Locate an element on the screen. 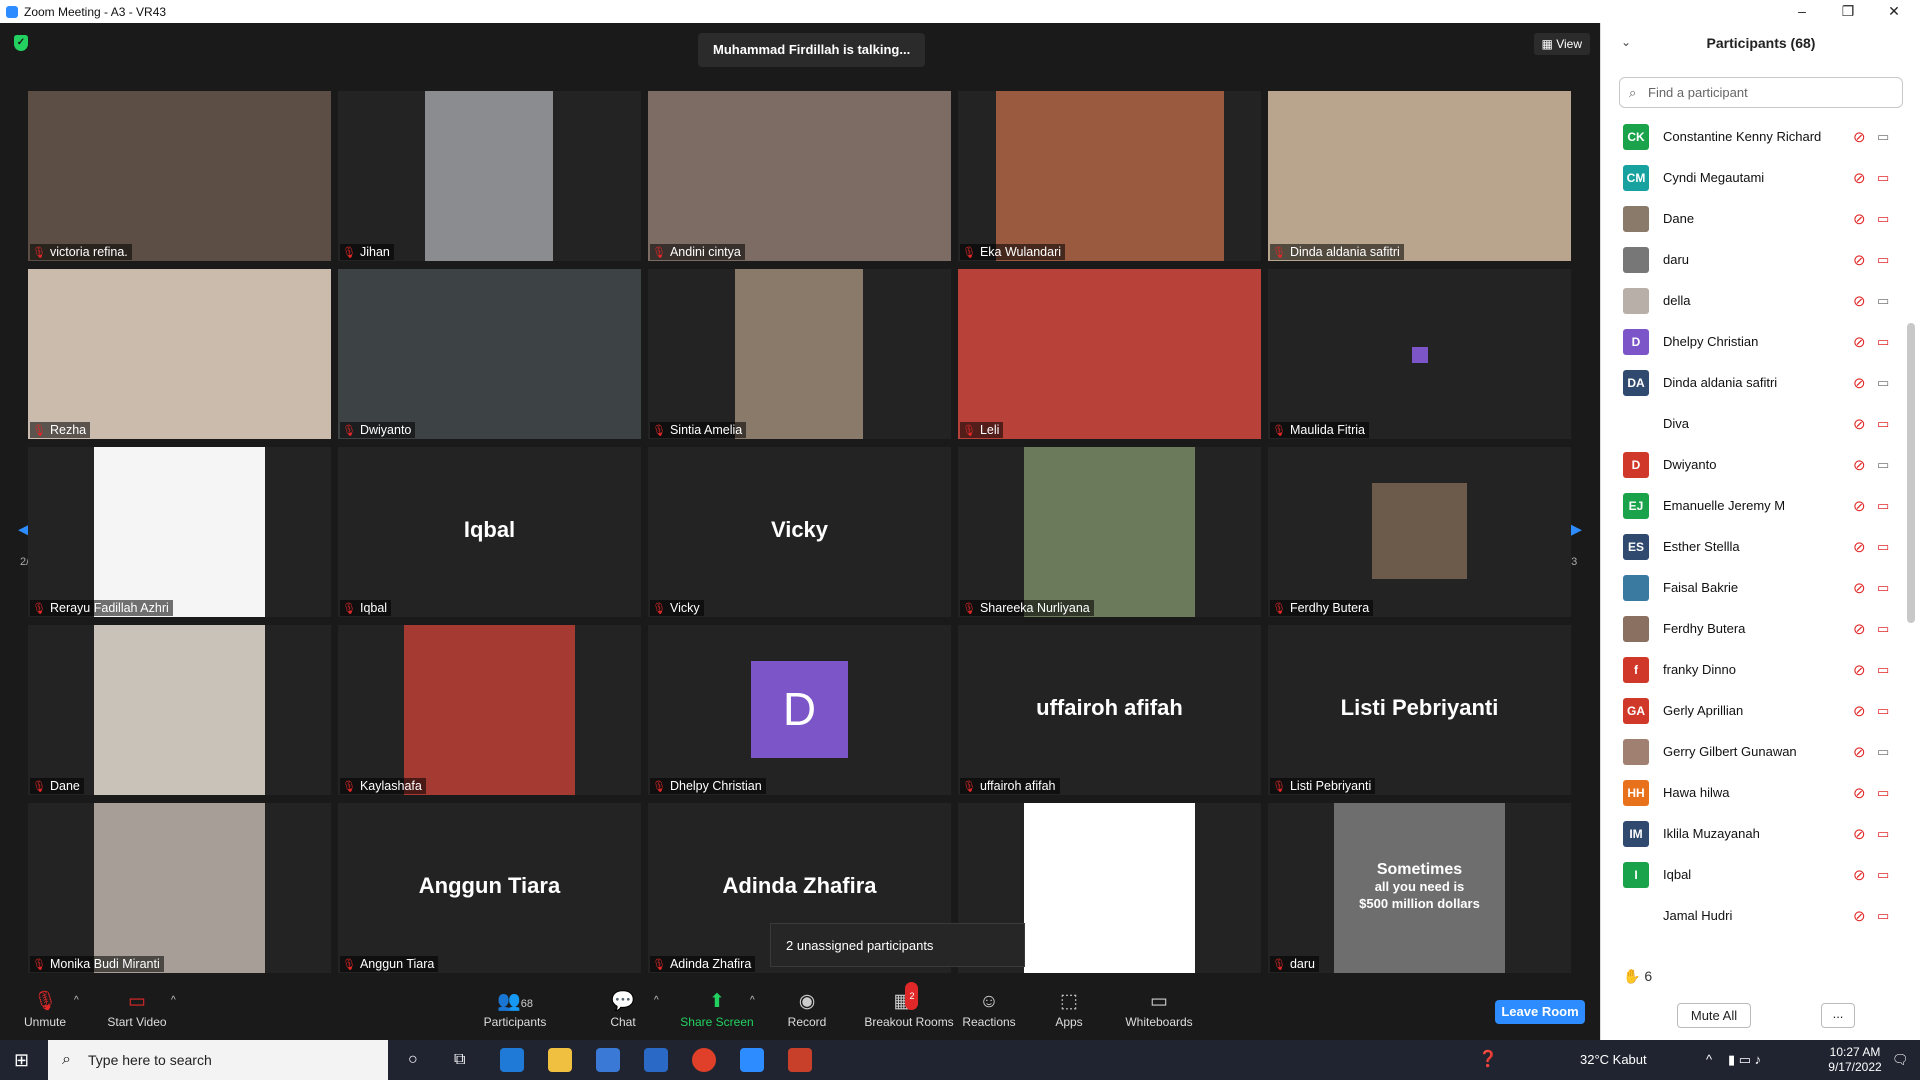  video-tile: 🎙 Leli is located at coordinates (1109, 354).